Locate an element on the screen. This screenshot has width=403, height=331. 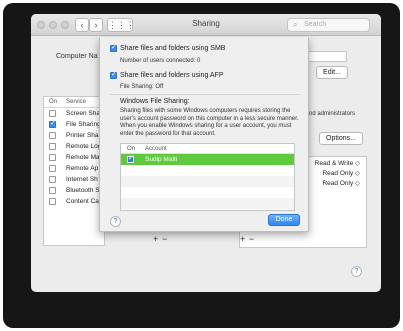
service-row: Content Ca is located at coordinates (74, 201).